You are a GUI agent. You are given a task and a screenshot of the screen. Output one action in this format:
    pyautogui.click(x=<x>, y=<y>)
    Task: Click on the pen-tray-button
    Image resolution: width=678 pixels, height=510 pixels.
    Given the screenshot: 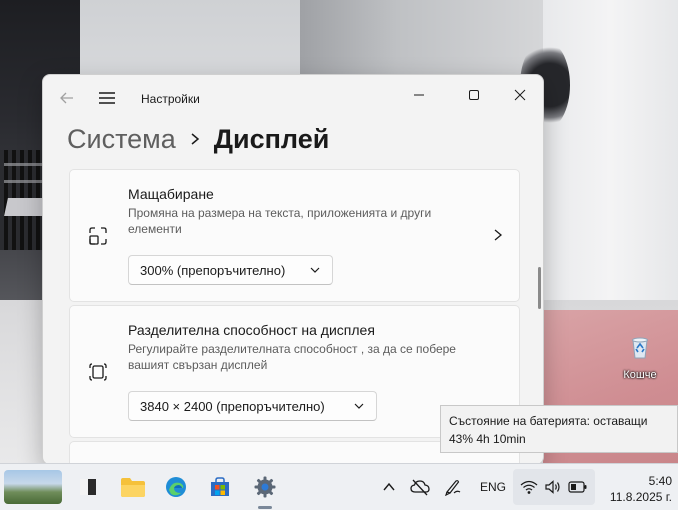 What is the action you would take?
    pyautogui.click(x=452, y=487)
    